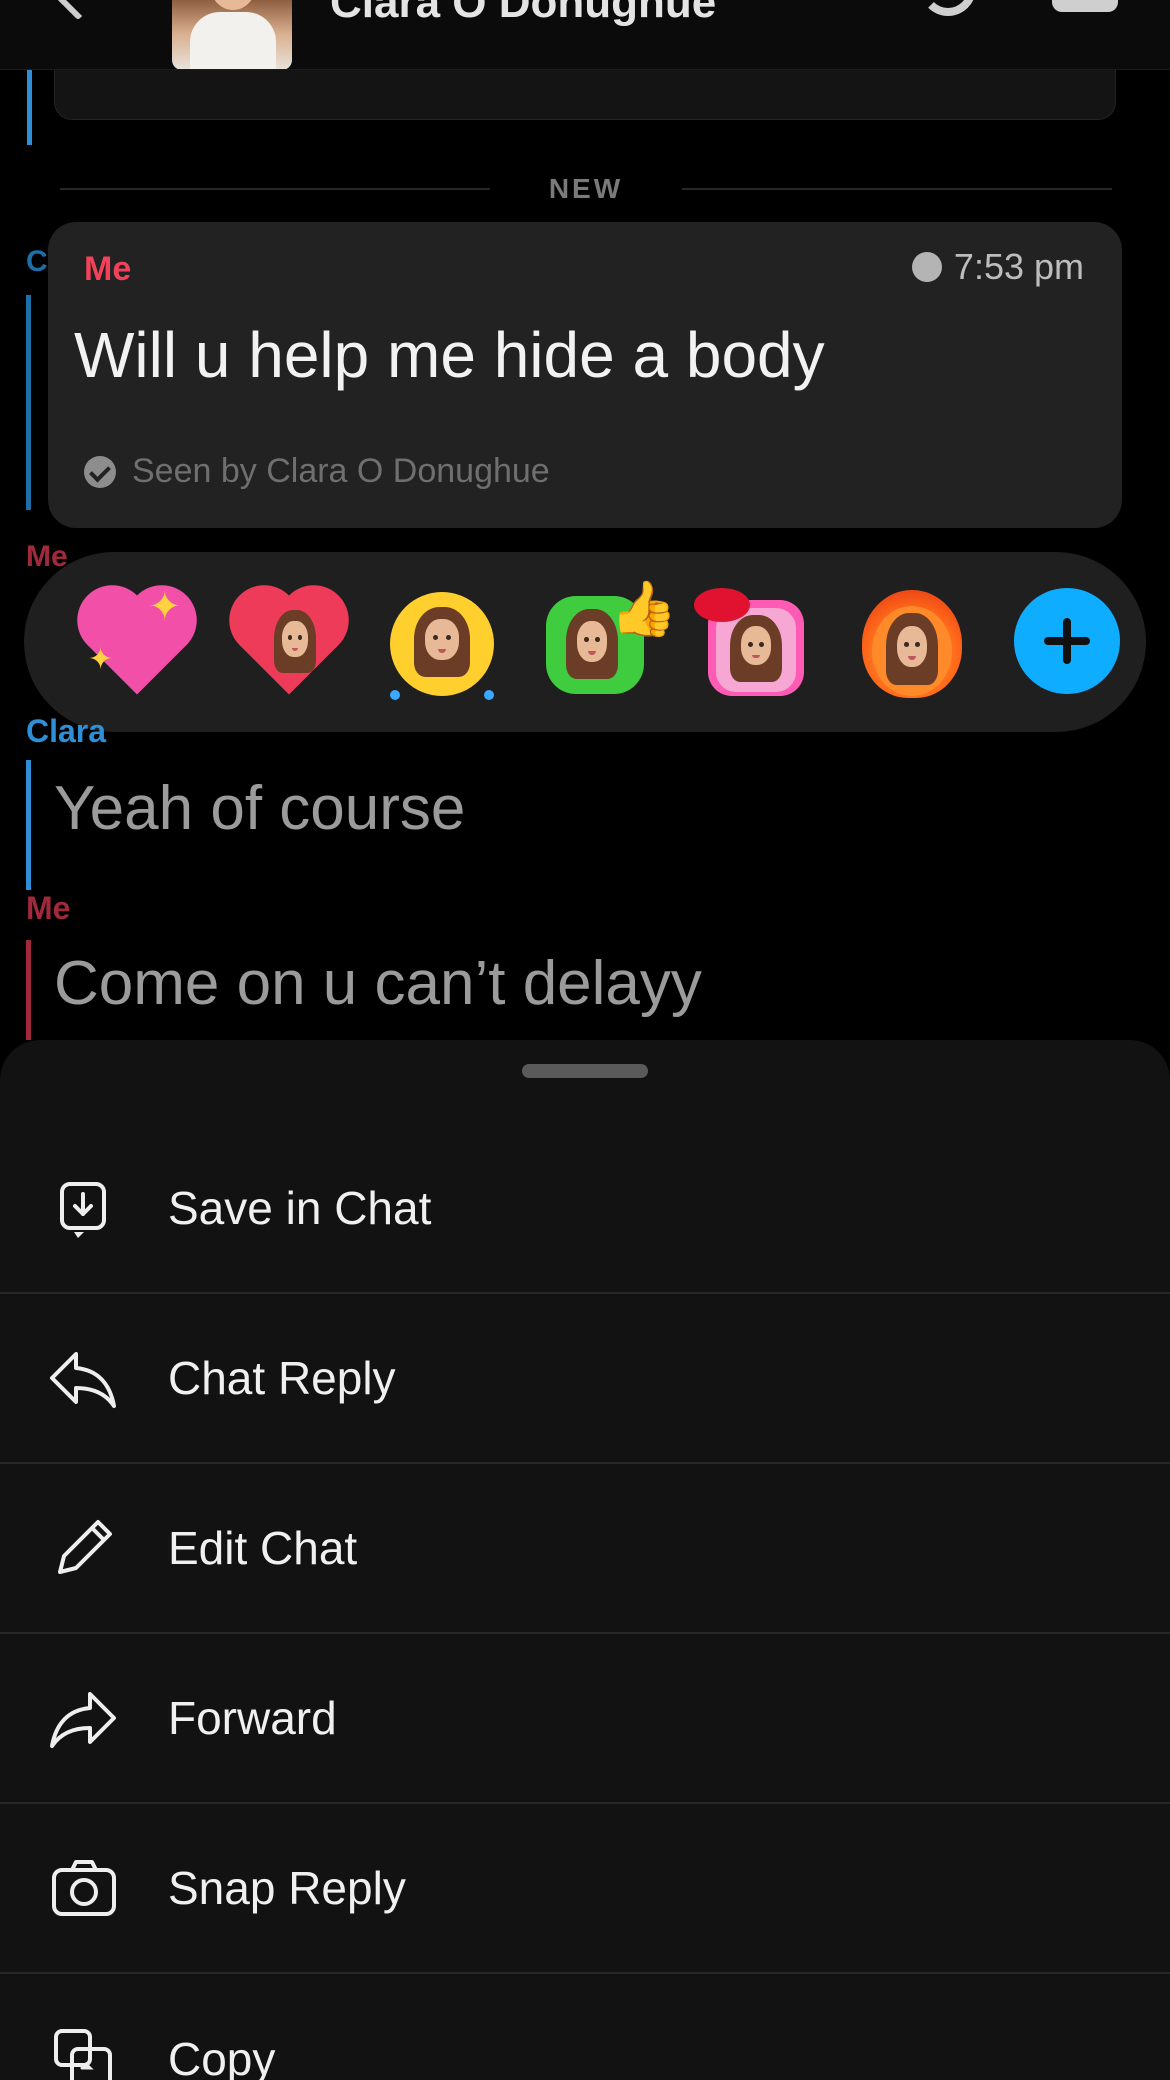  What do you see at coordinates (897, 189) in the screenshot?
I see `new-divider-line-right` at bounding box center [897, 189].